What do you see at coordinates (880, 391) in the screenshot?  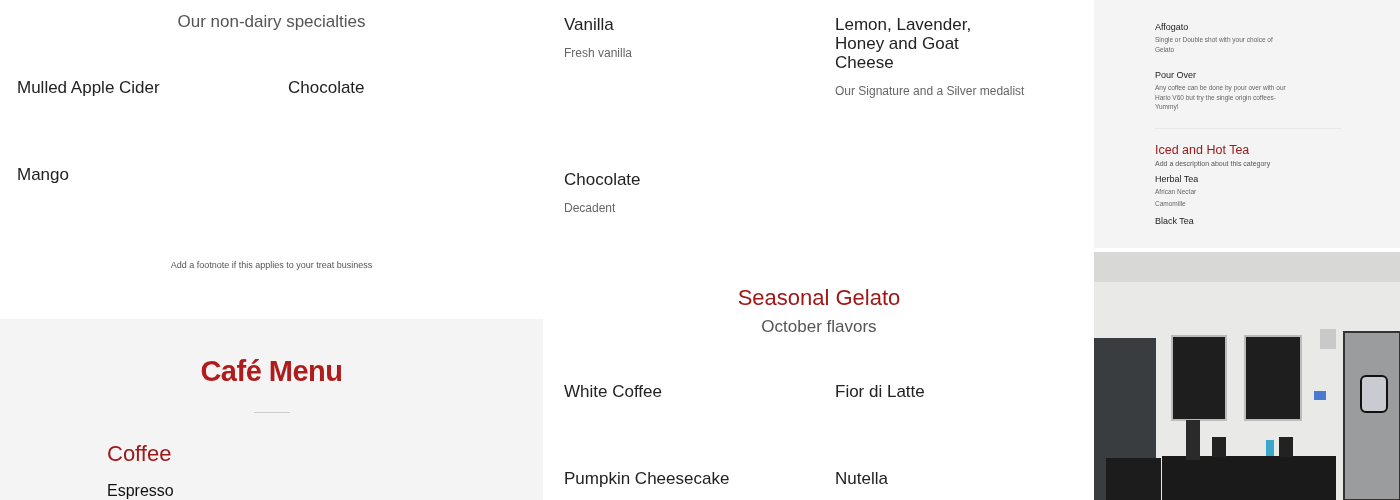 I see `item-name: Fior di Latte` at bounding box center [880, 391].